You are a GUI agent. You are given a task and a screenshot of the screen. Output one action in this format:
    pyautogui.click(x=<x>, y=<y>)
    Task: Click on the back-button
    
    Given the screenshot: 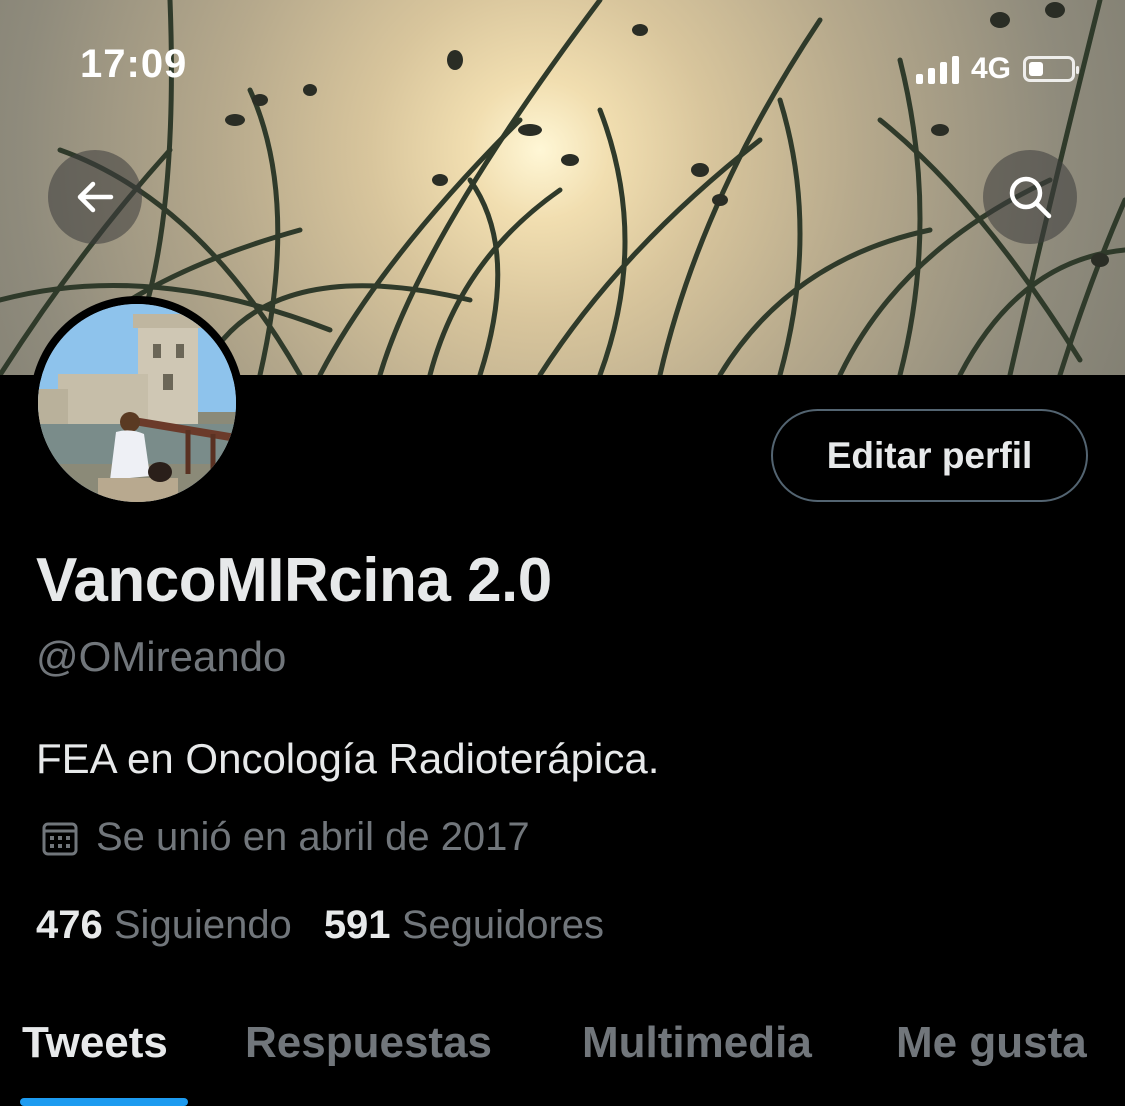 What is the action you would take?
    pyautogui.click(x=95, y=197)
    